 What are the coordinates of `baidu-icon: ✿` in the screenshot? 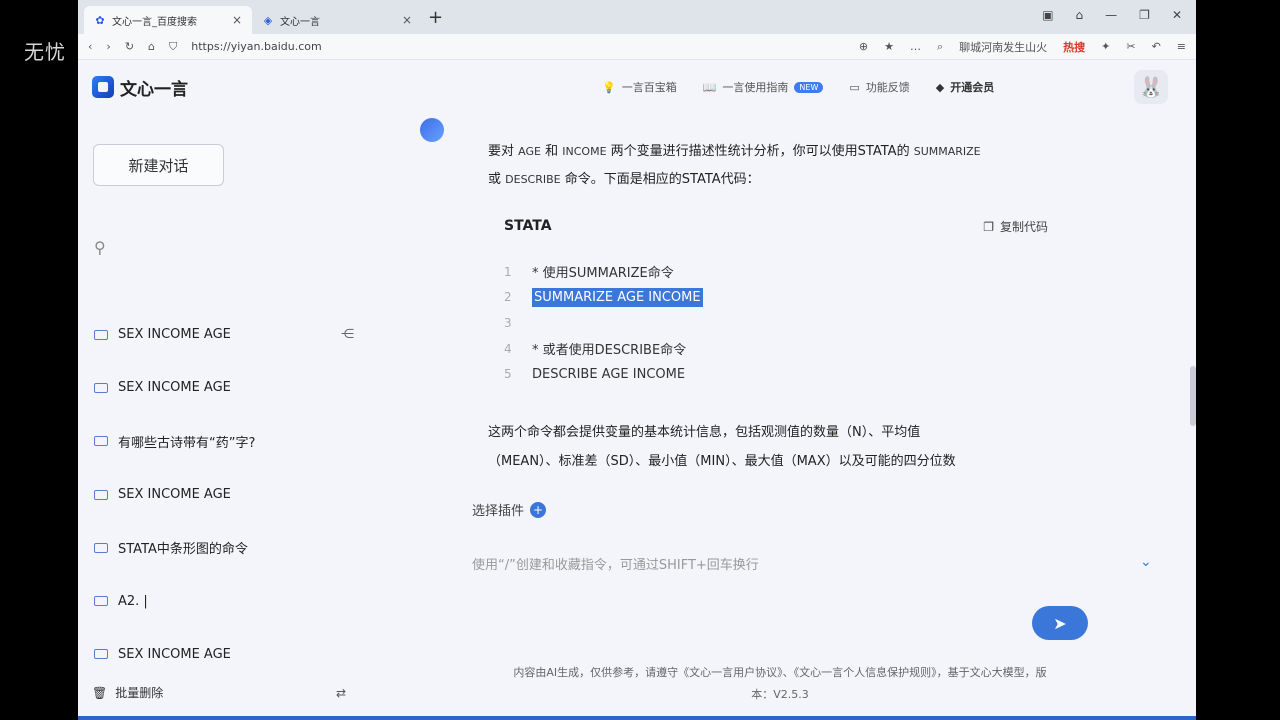 It's located at (100, 20).